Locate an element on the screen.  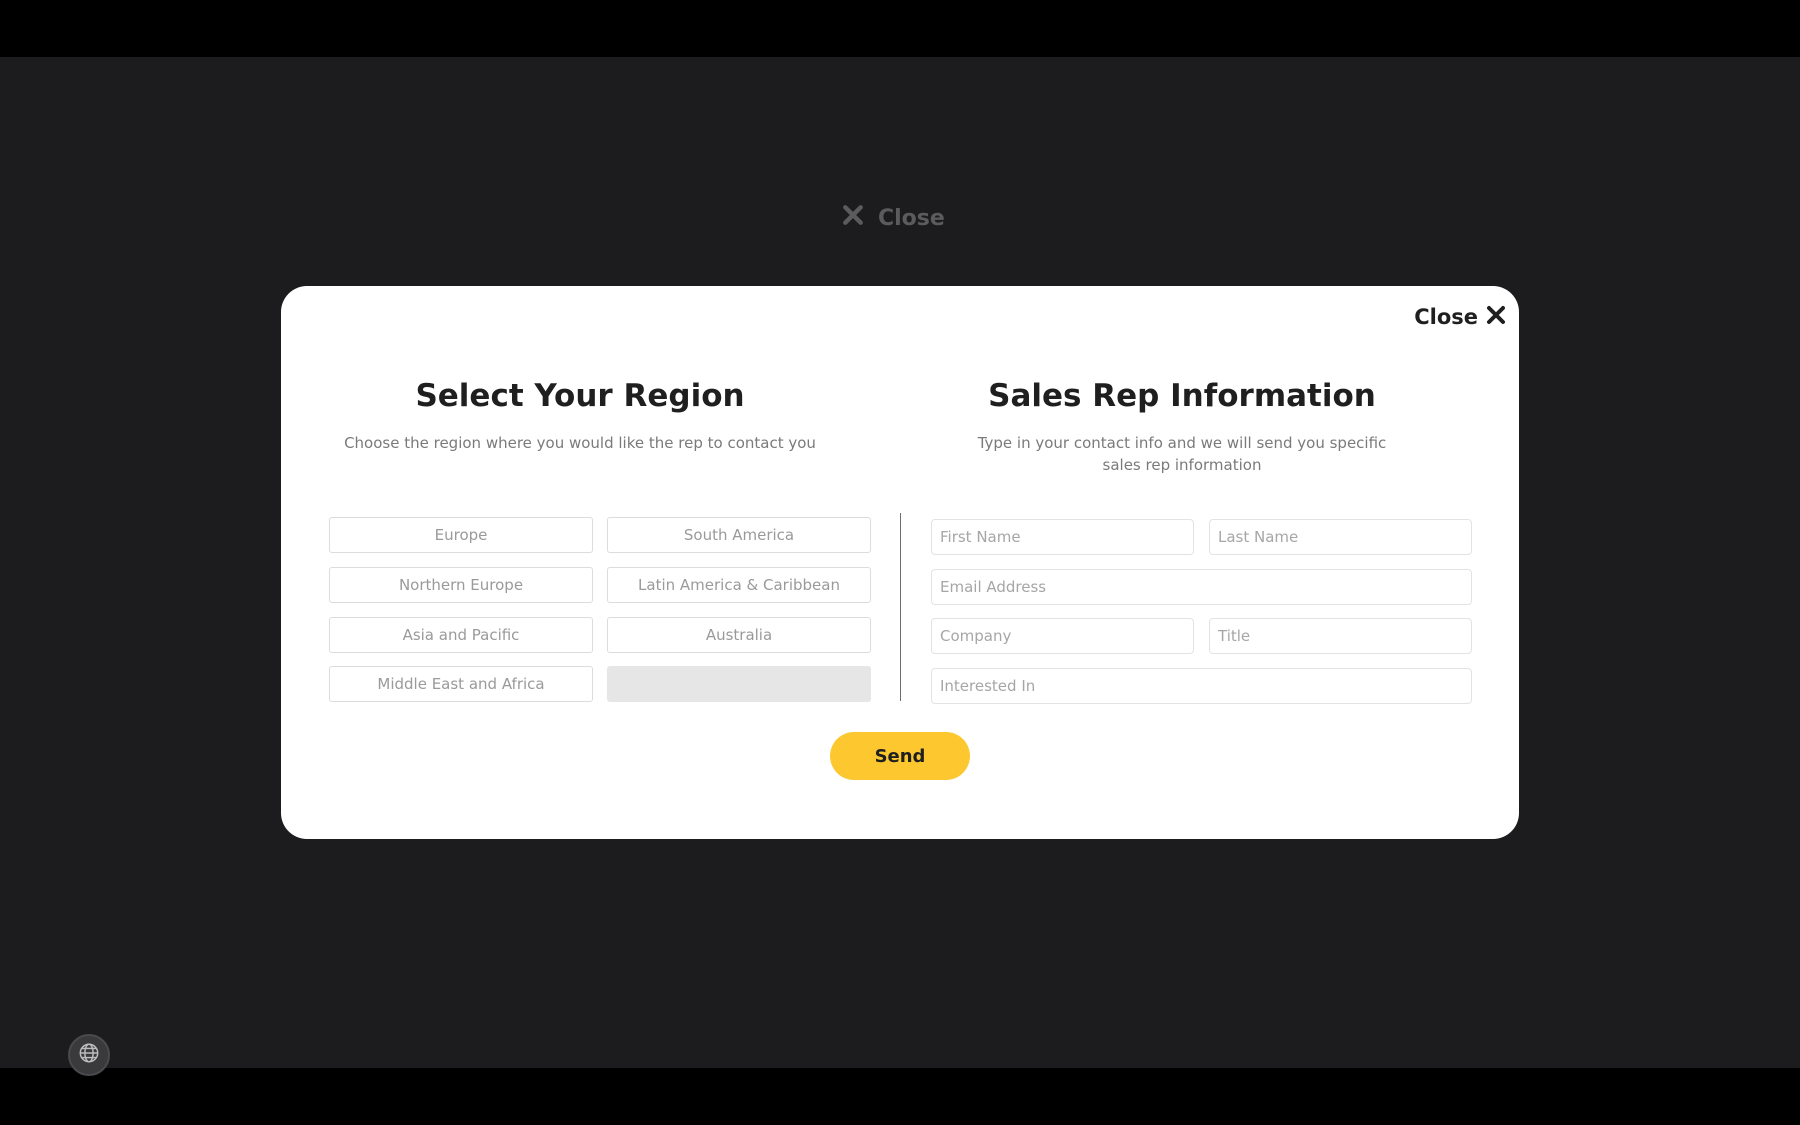
globe-icon is located at coordinates (89, 1055).